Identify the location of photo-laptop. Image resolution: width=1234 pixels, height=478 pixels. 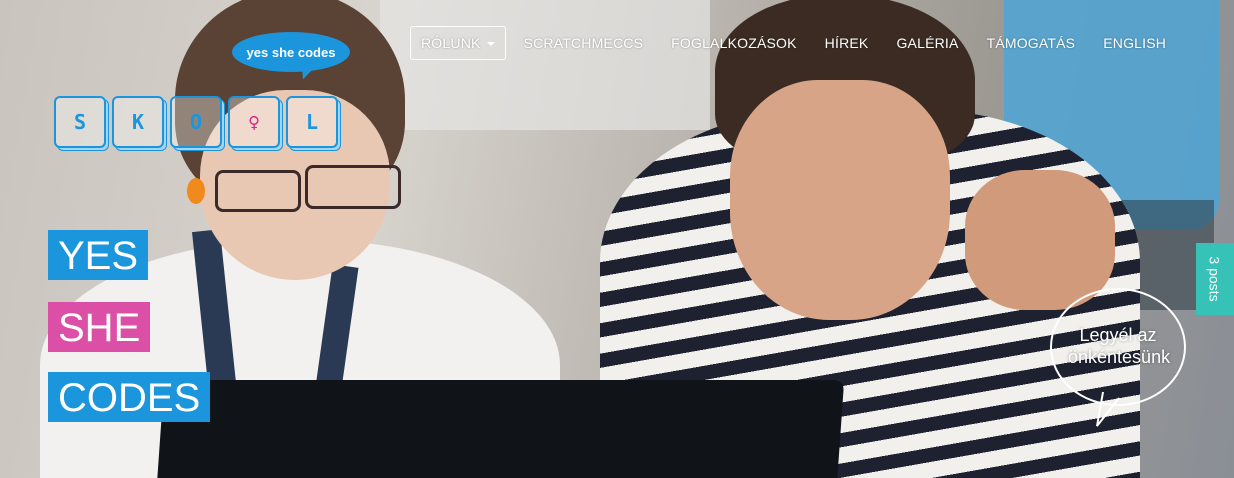
(500, 429).